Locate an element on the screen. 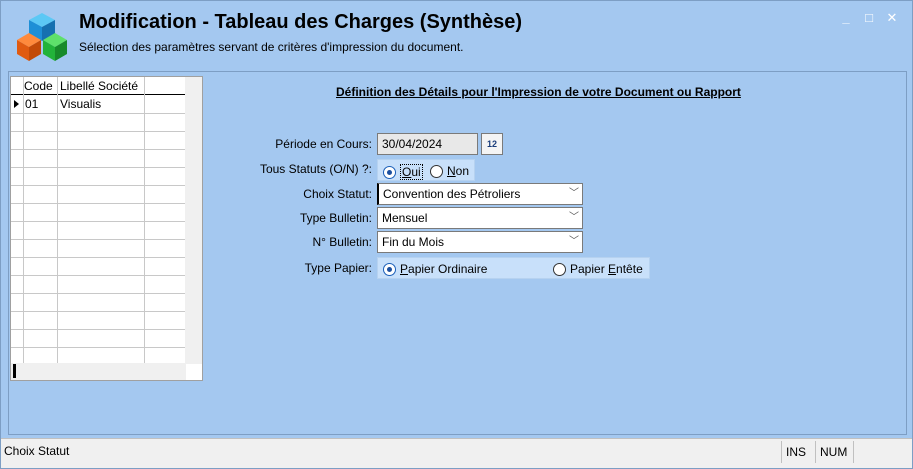 This screenshot has height=469, width=913. choix-statut-select: Convention des Pétroliers ﹀ is located at coordinates (480, 194).